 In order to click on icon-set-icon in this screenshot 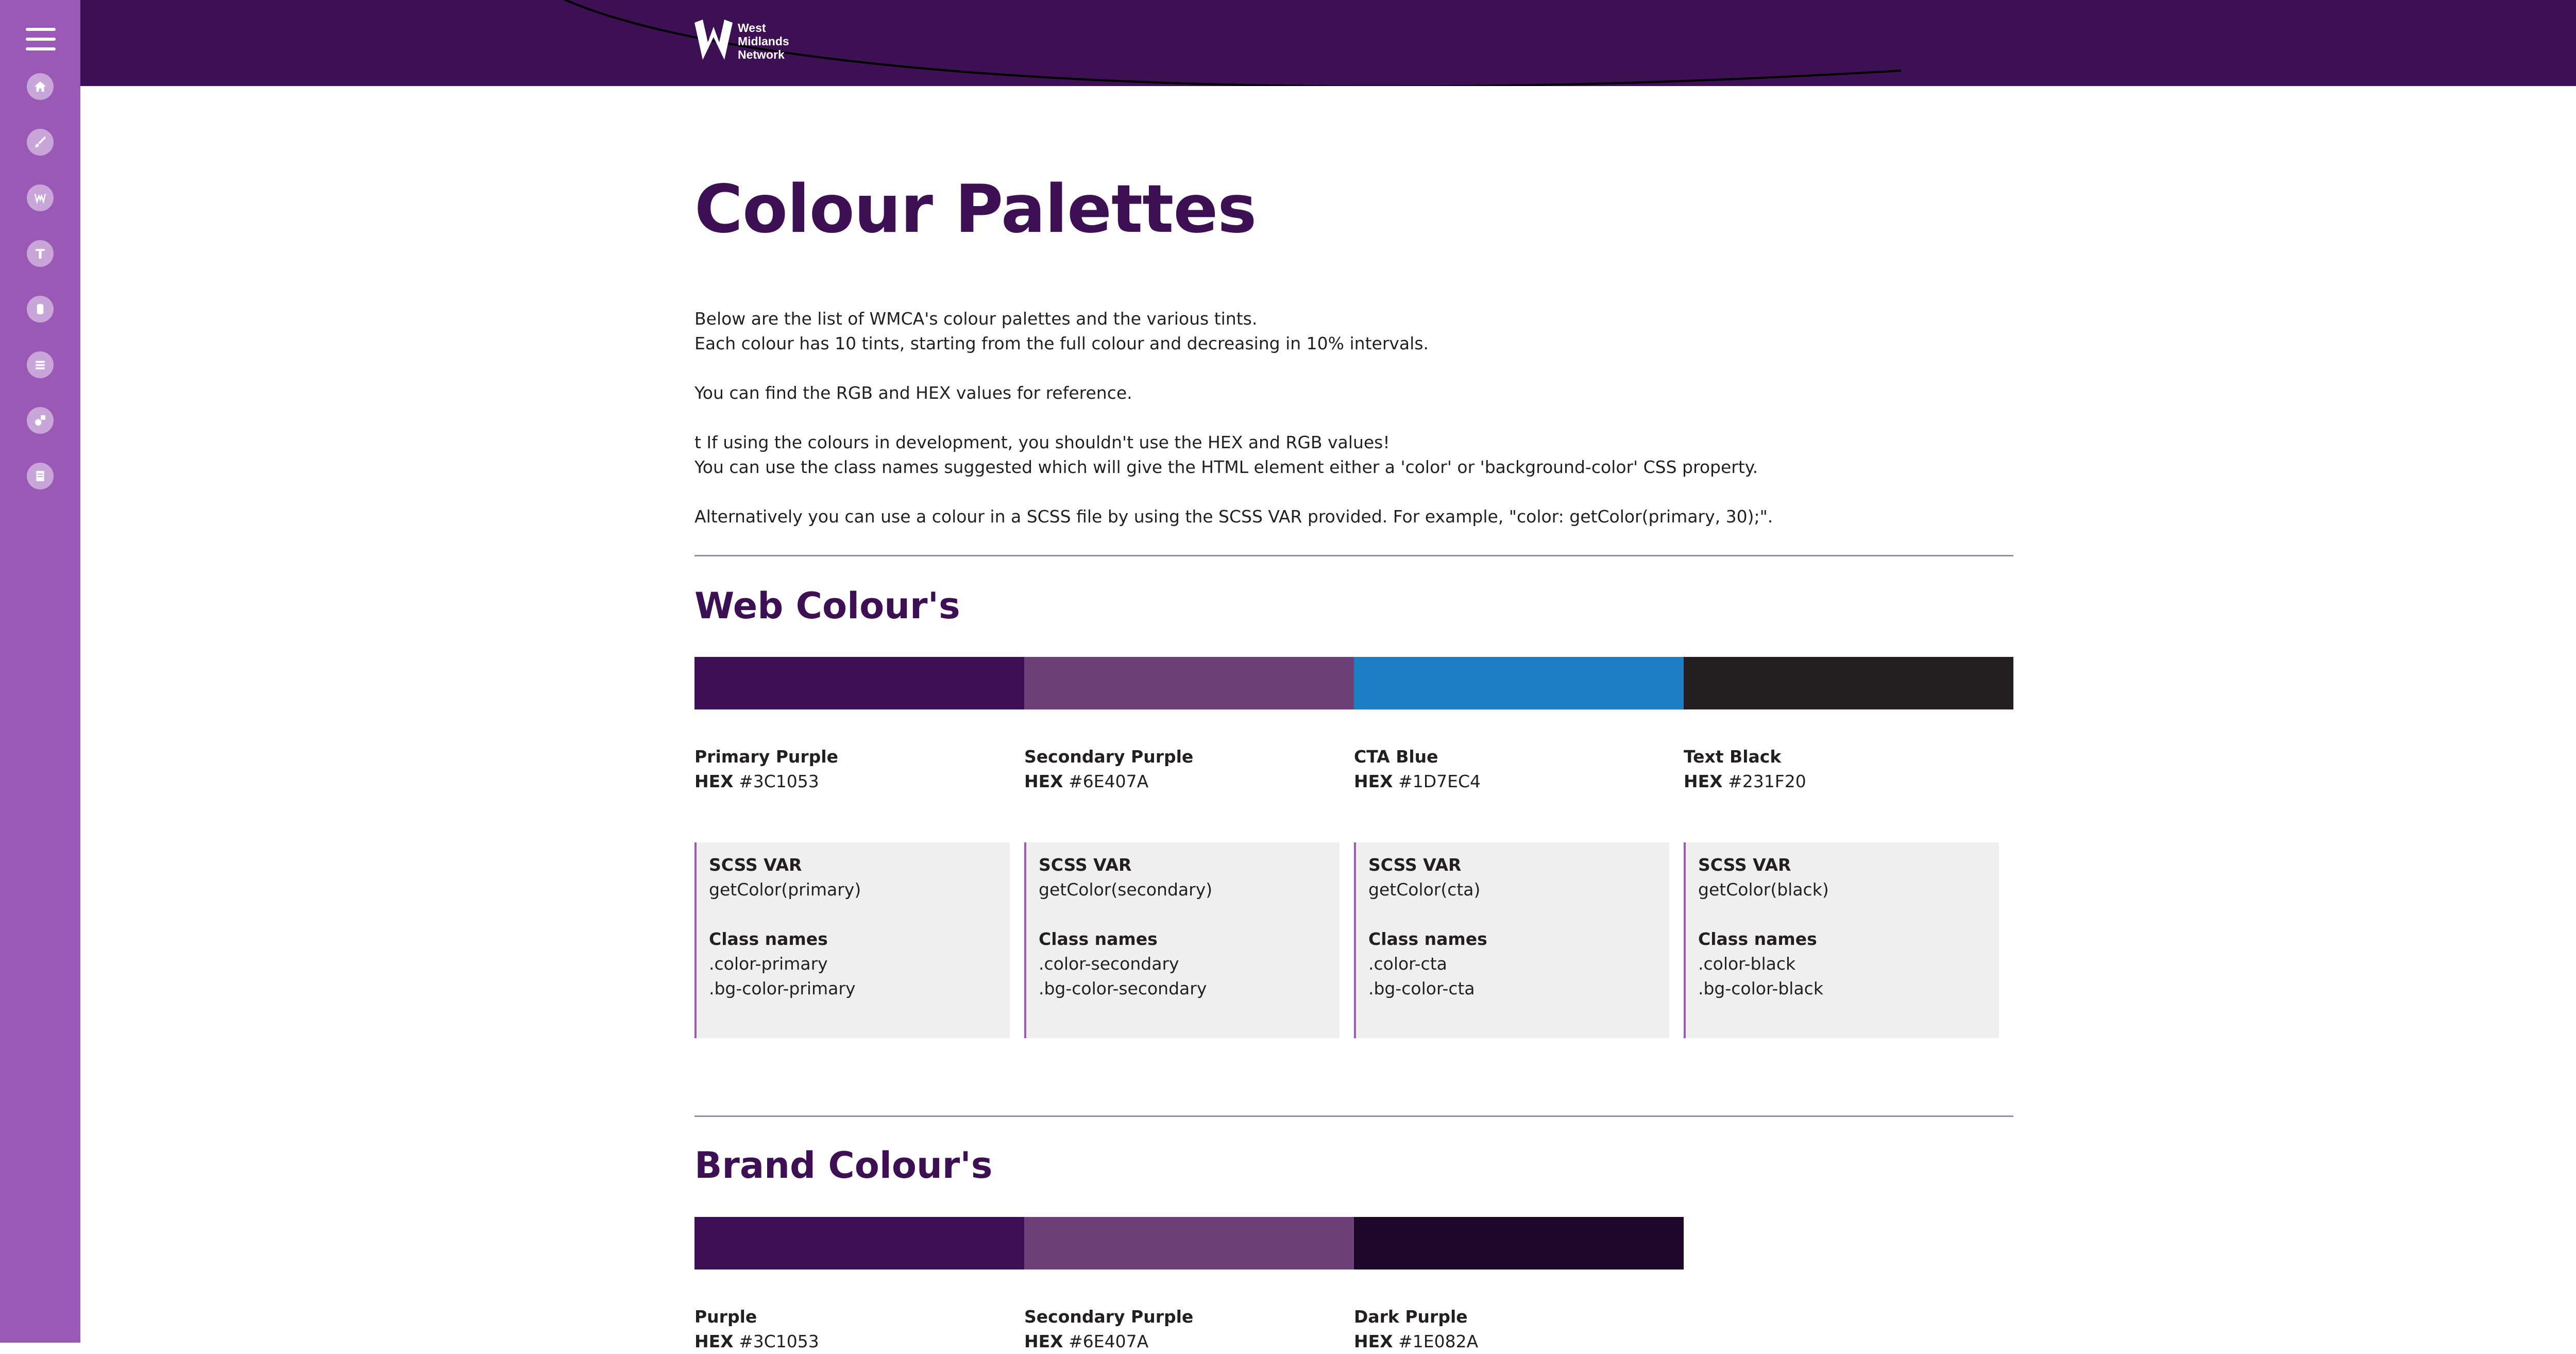, I will do `click(40, 421)`.